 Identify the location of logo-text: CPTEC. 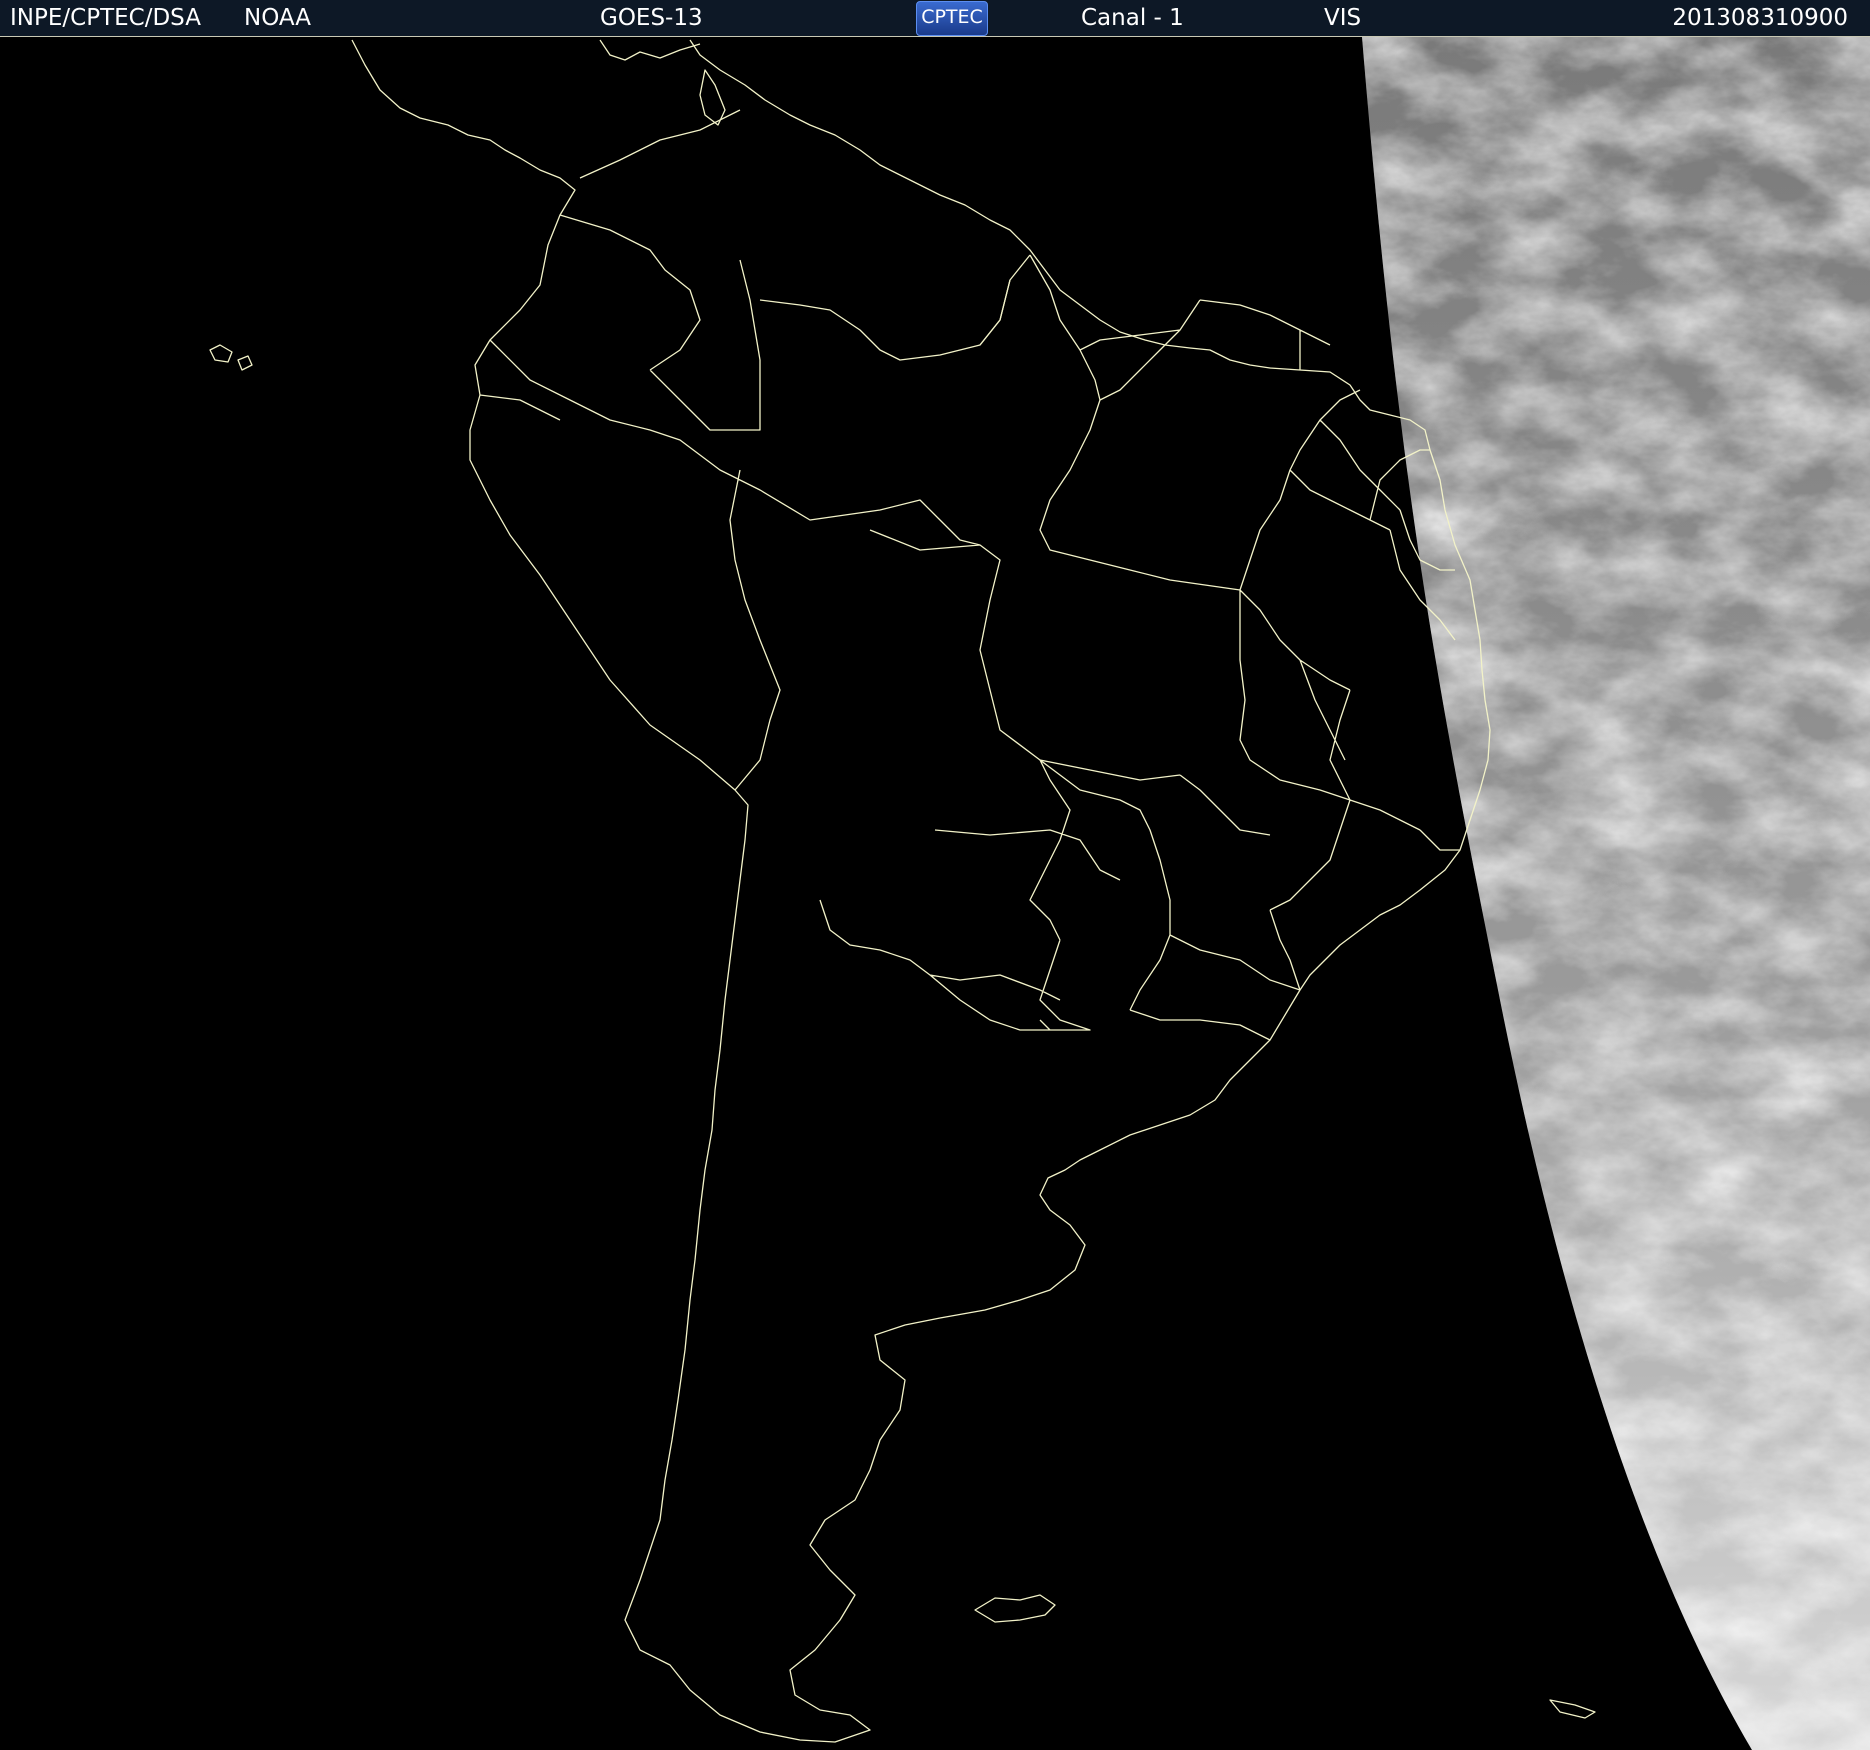
(952, 17).